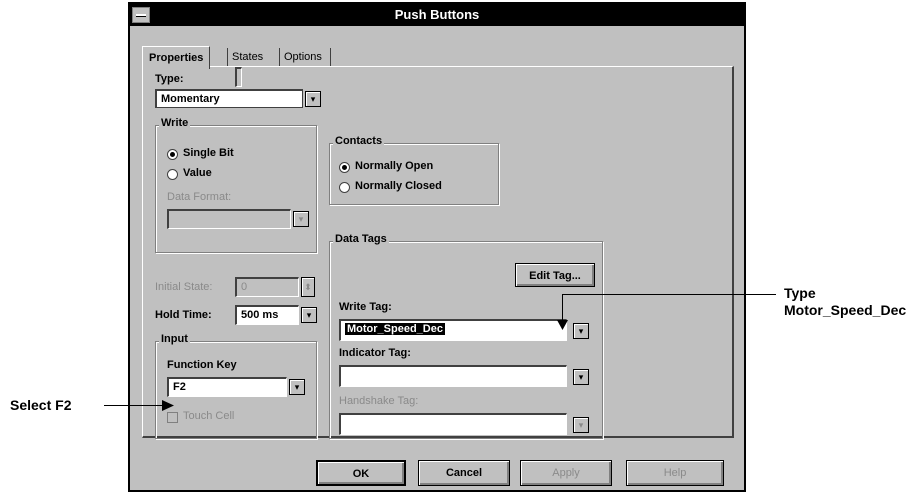  I want to click on arrow-right-icon, so click(168, 405).